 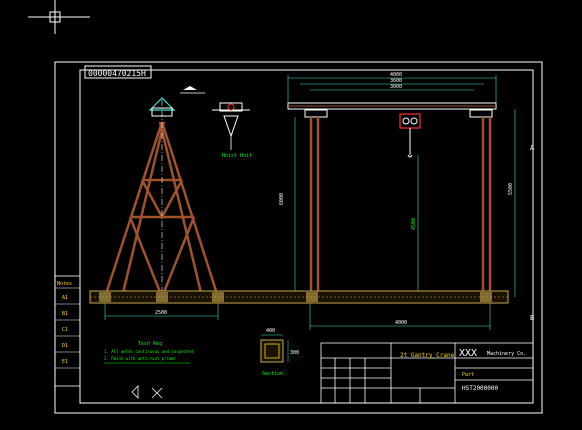 What do you see at coordinates (427, 355) in the screenshot?
I see `title-product: 2t Gantry Crane` at bounding box center [427, 355].